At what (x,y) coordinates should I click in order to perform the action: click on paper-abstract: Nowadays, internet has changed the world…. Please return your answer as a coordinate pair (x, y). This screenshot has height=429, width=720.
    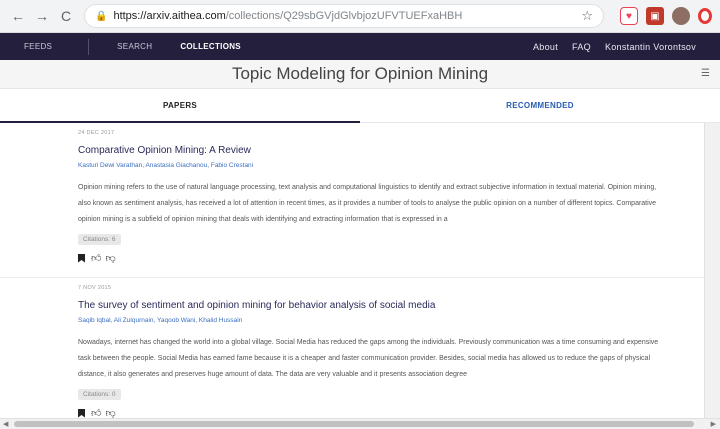
    Looking at the image, I should click on (368, 358).